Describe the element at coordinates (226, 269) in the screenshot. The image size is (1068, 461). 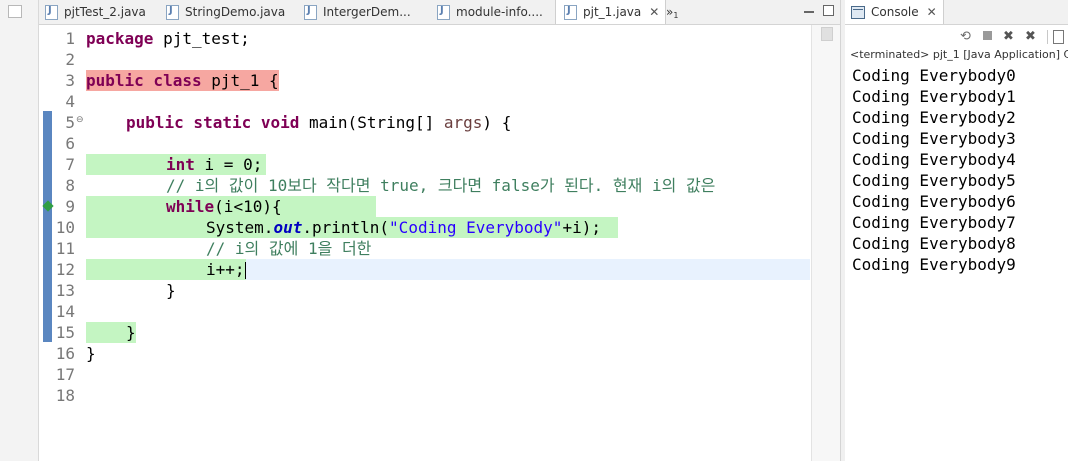
I see `code-line: i++;` at that location.